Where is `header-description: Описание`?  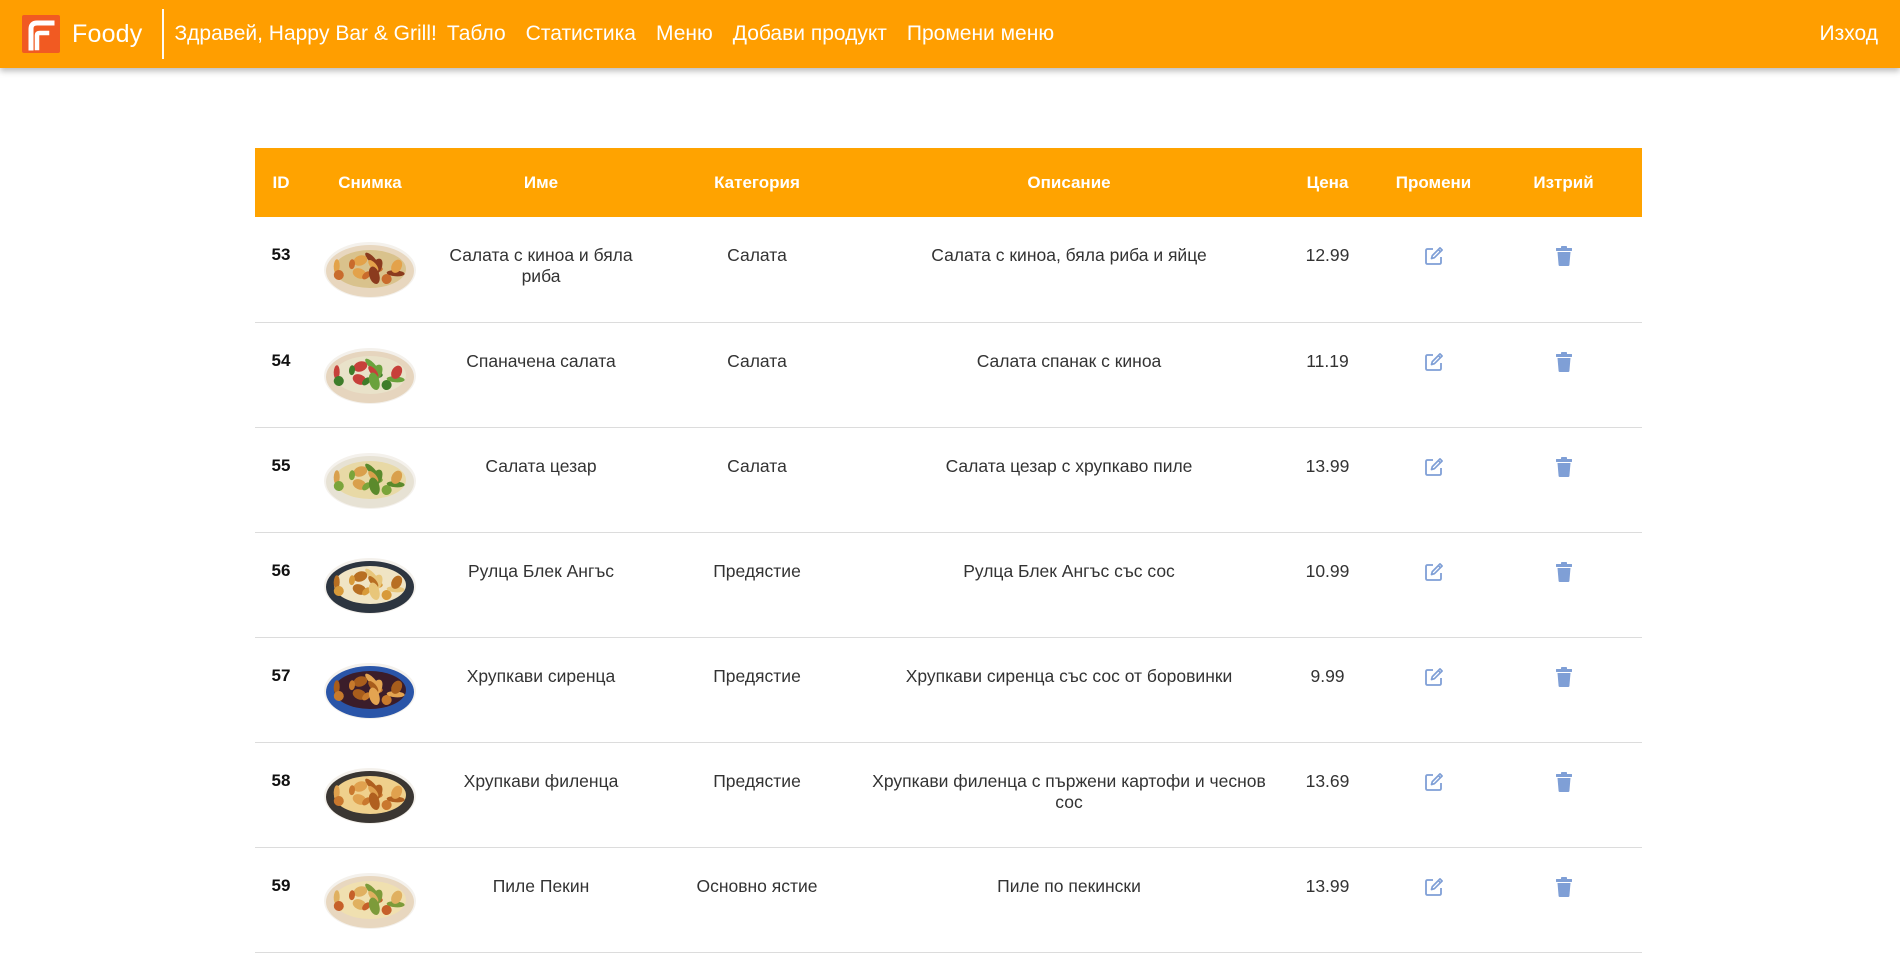
header-description: Описание is located at coordinates (1069, 182).